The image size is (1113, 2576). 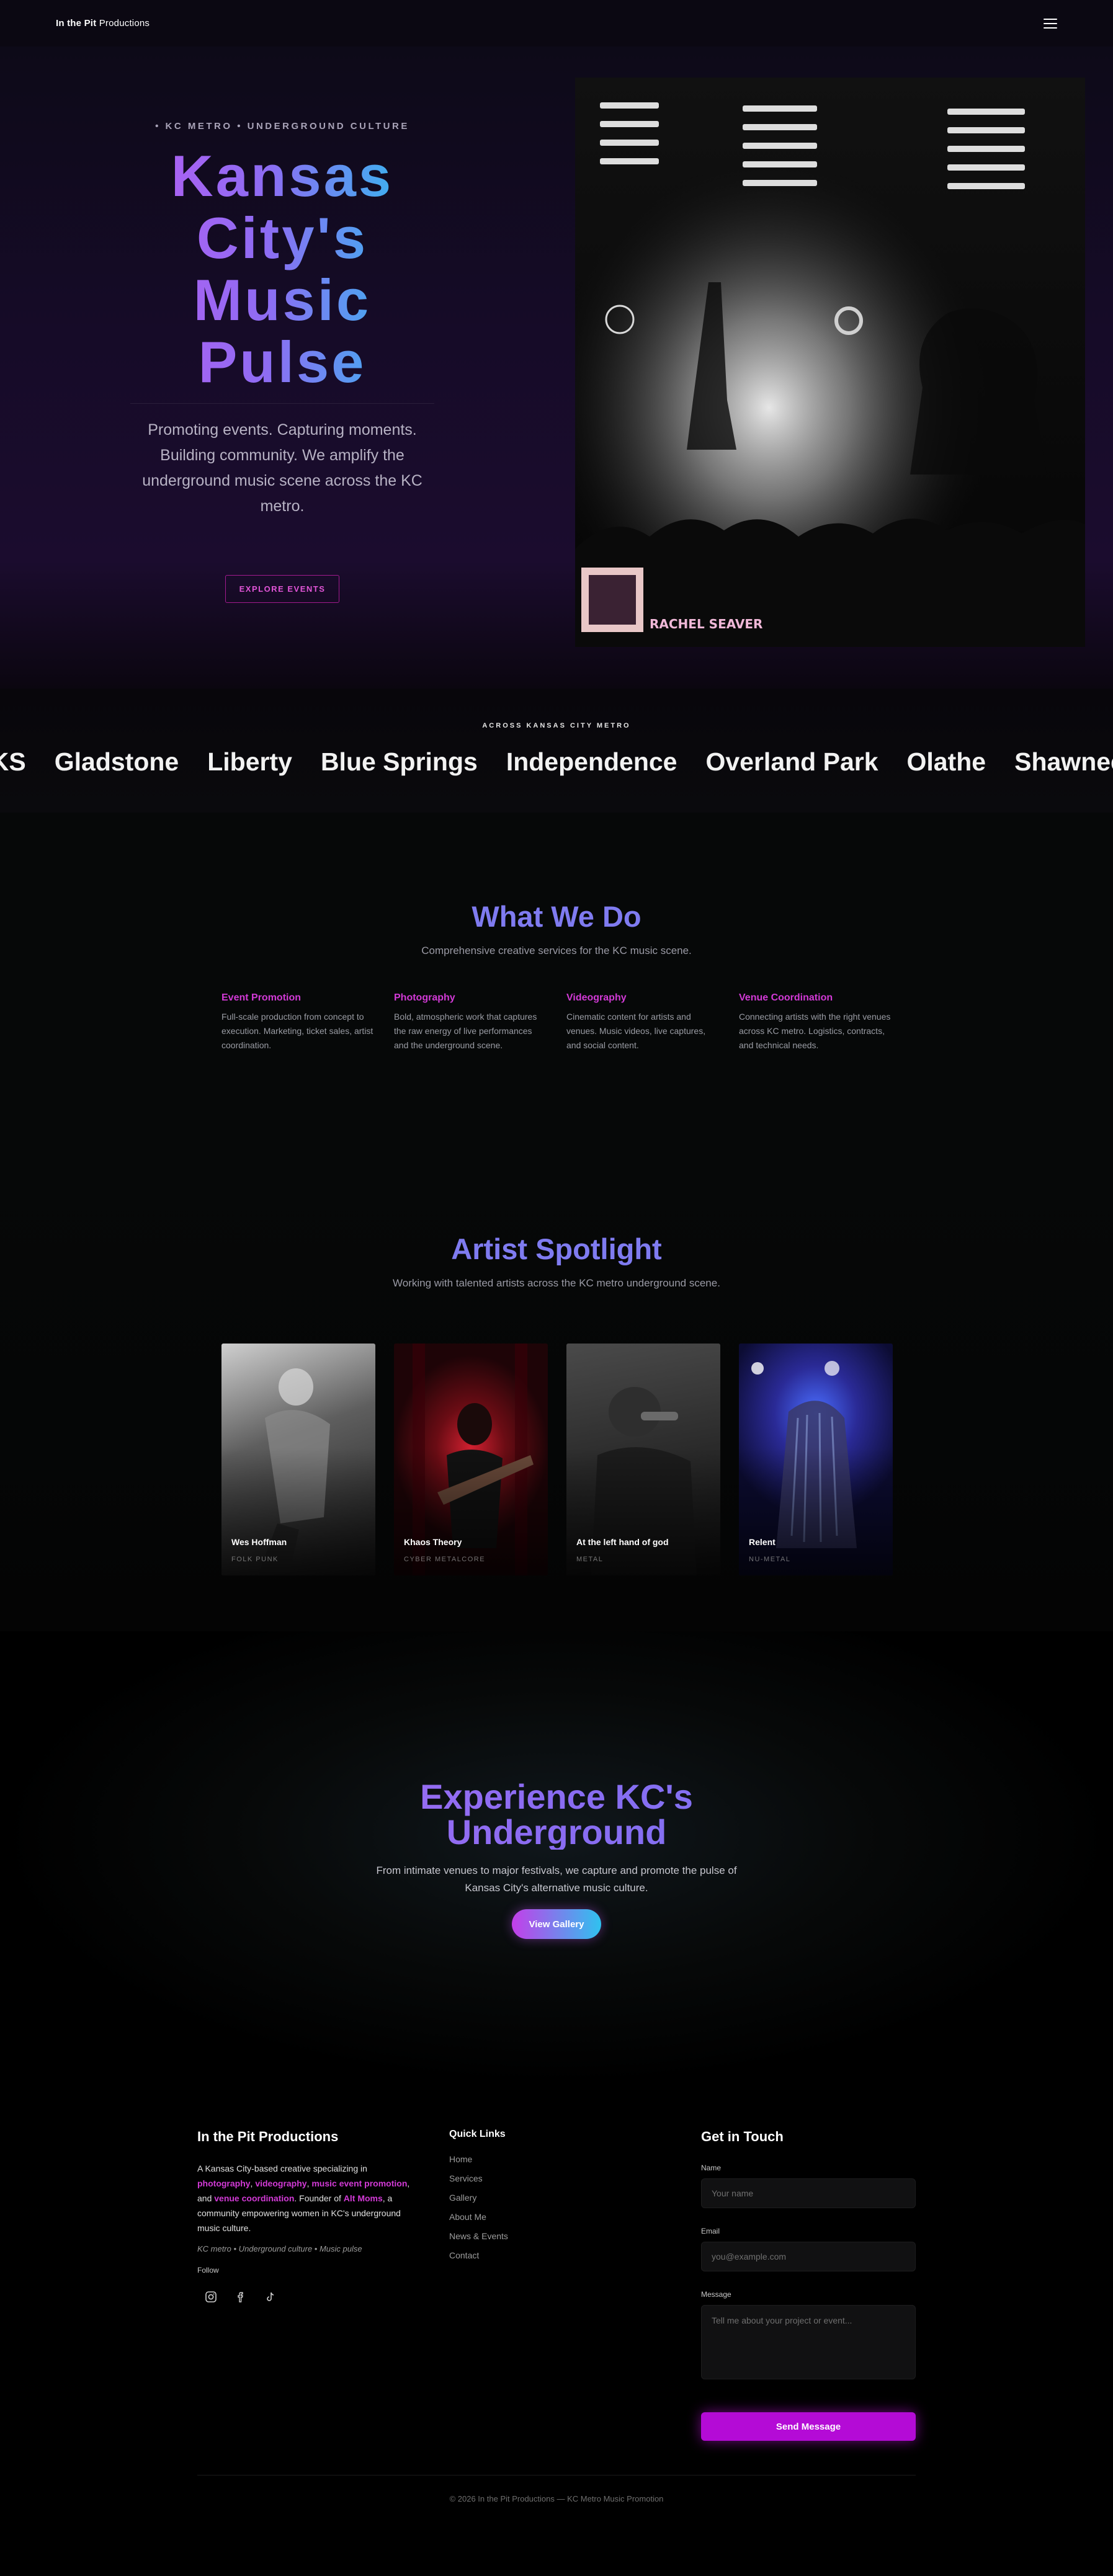 What do you see at coordinates (13, 762) in the screenshot?
I see `city-item: , KS` at bounding box center [13, 762].